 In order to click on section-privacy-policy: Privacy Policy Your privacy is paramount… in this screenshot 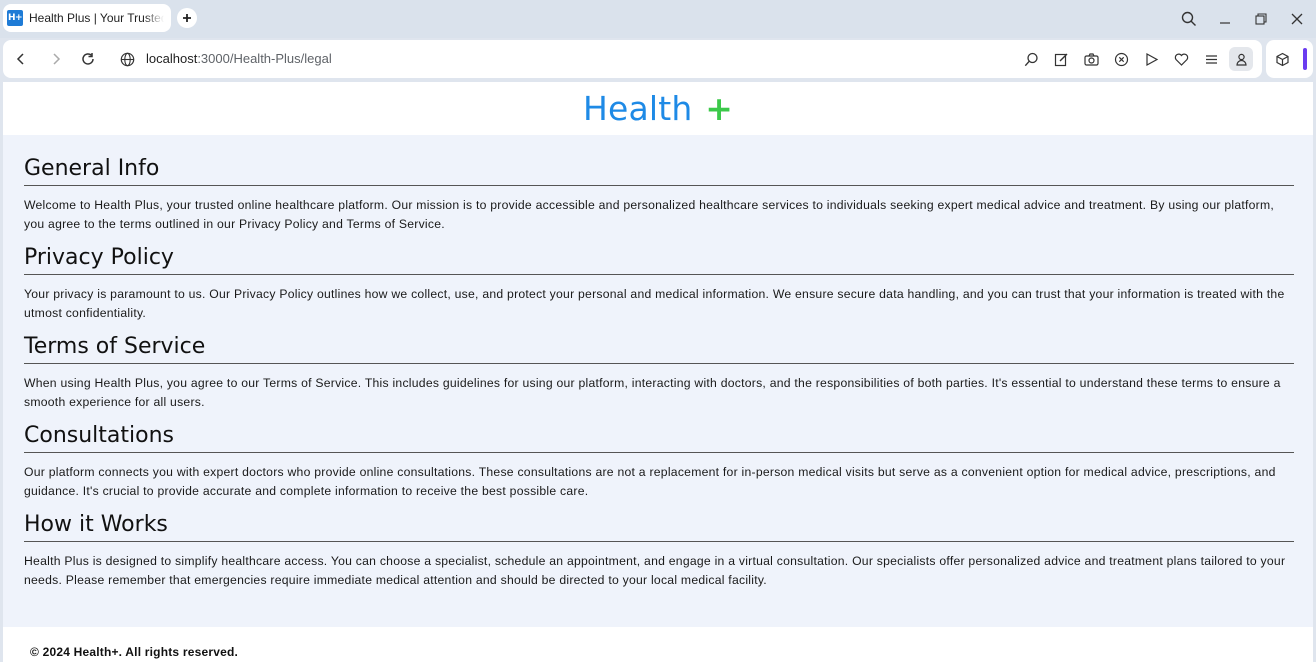, I will do `click(659, 282)`.